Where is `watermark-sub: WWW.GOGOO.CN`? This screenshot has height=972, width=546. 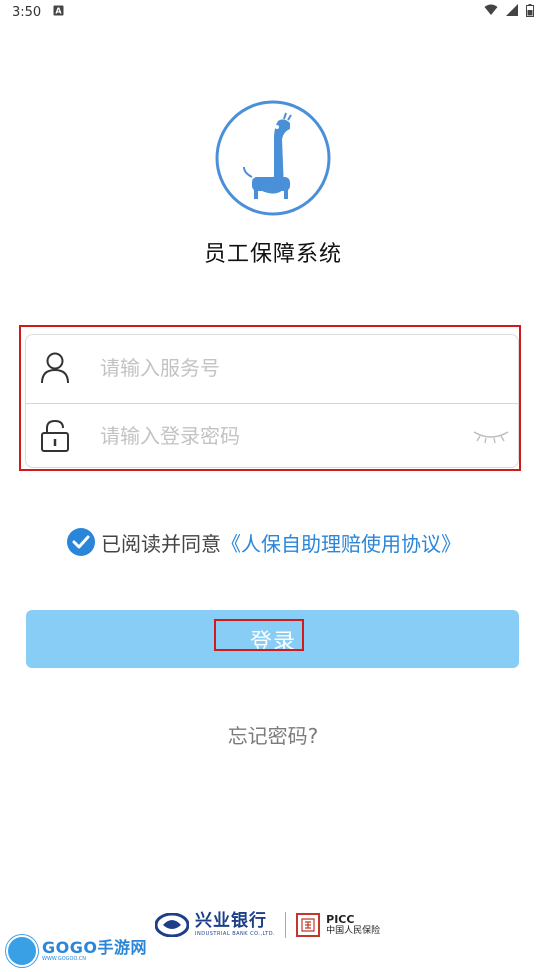
watermark-sub: WWW.GOGOO.CN is located at coordinates (64, 959).